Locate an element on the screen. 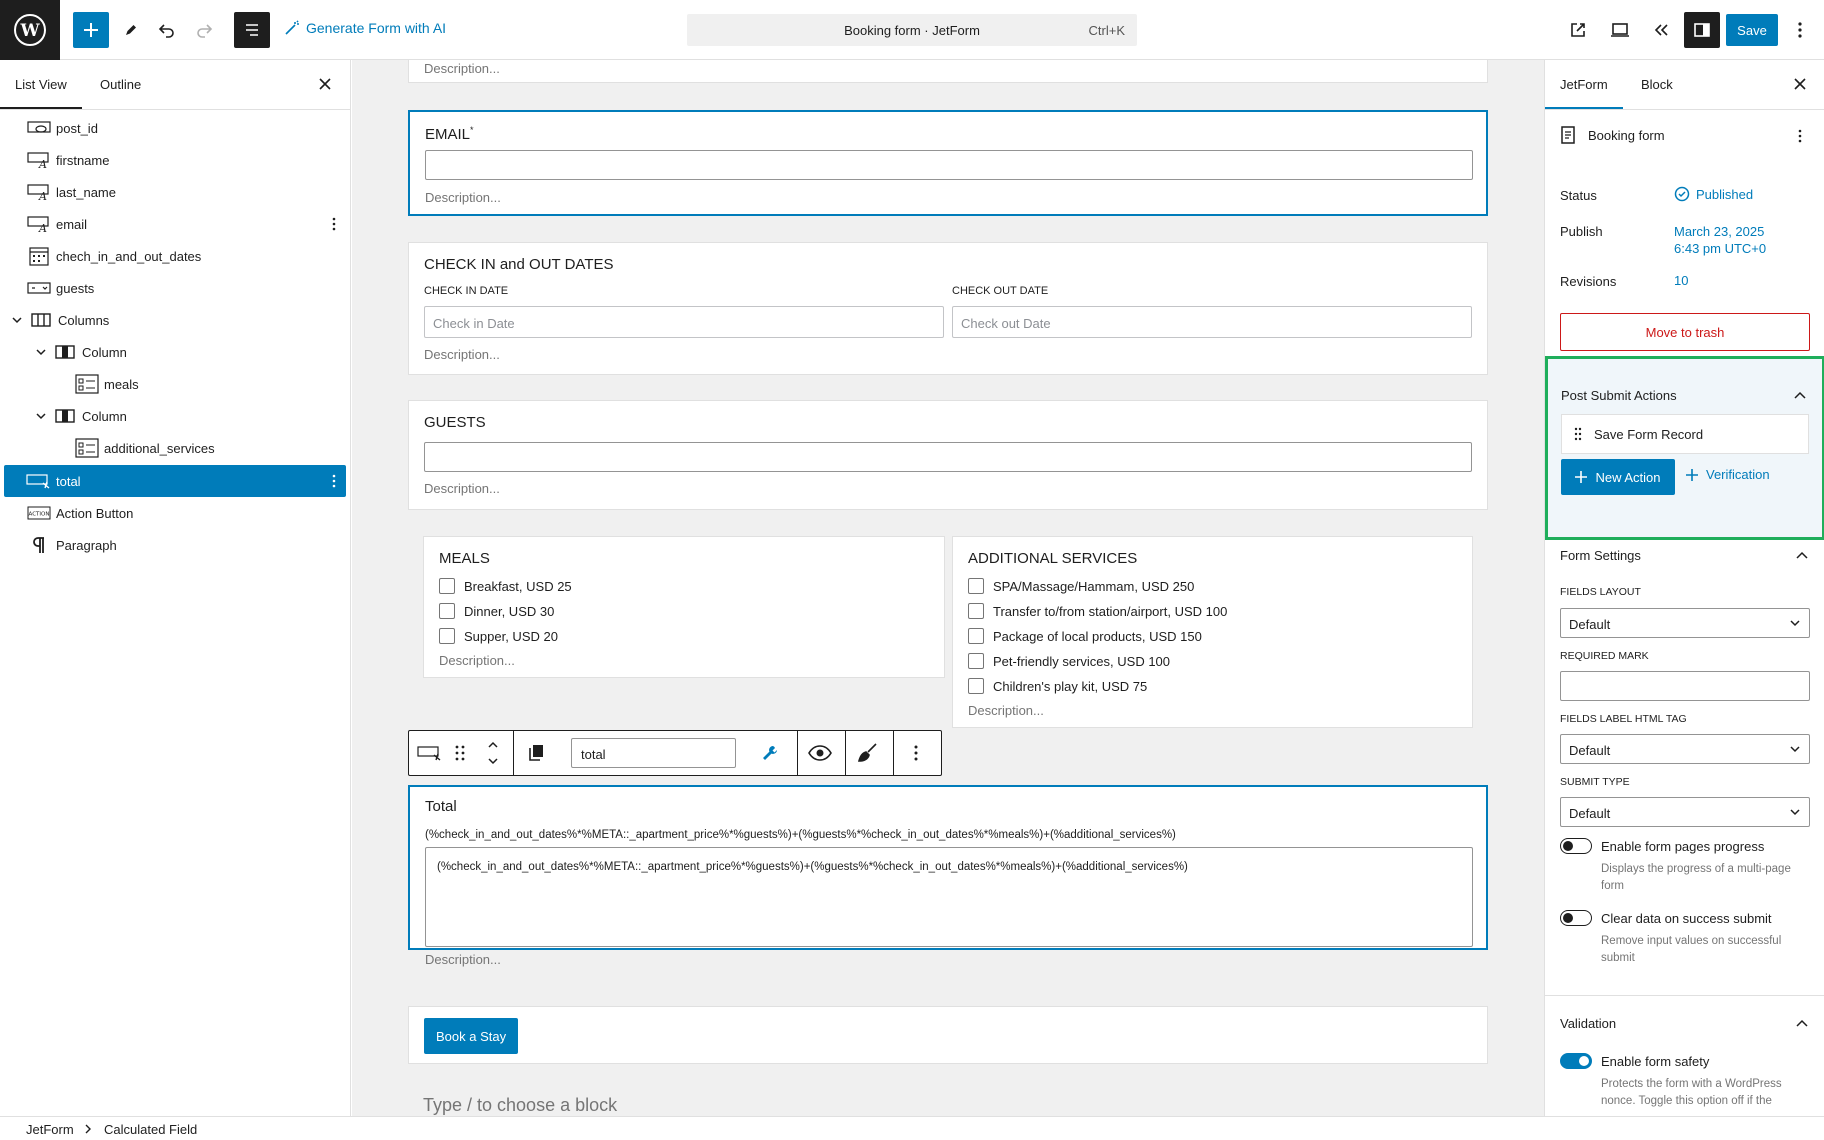 This screenshot has height=1140, width=1824. pages-progress-toggle is located at coordinates (1576, 846).